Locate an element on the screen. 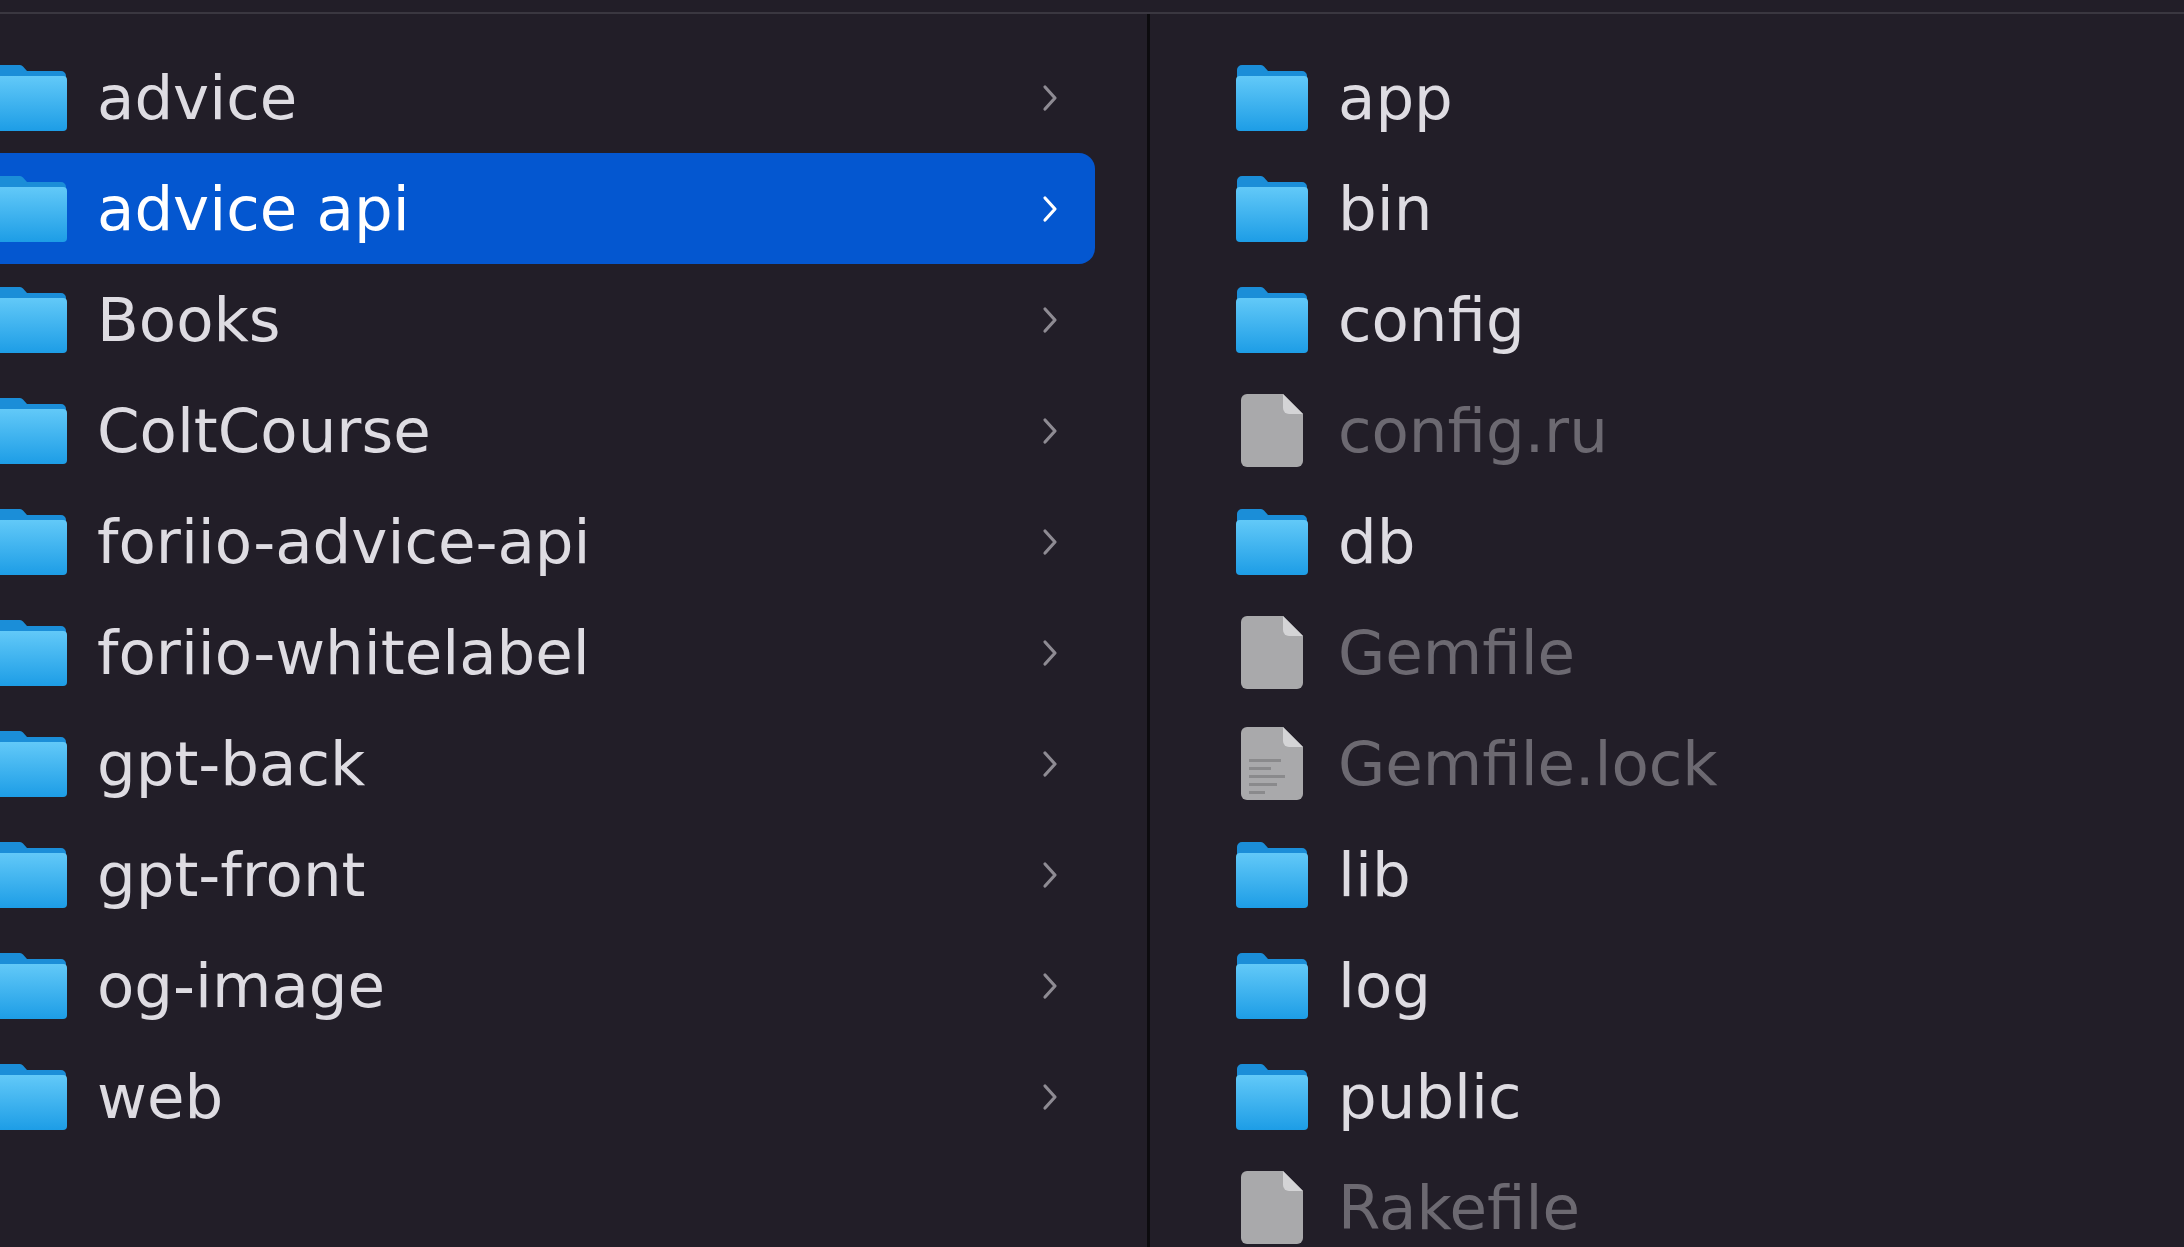 The width and height of the screenshot is (2184, 1247). folder-row: advice is located at coordinates (547, 97).